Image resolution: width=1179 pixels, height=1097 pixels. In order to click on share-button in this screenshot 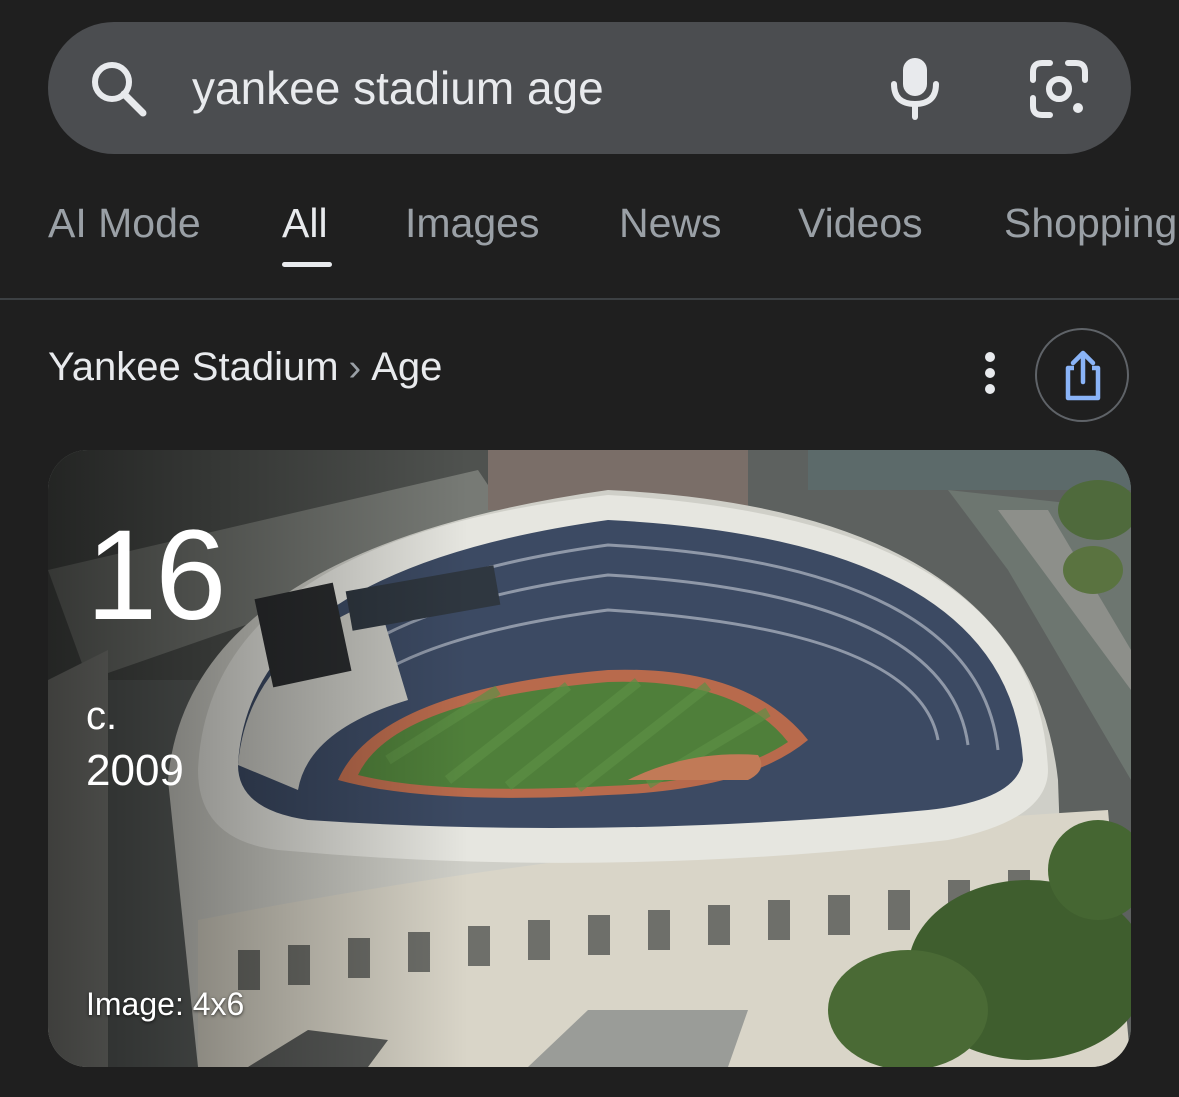, I will do `click(1082, 375)`.